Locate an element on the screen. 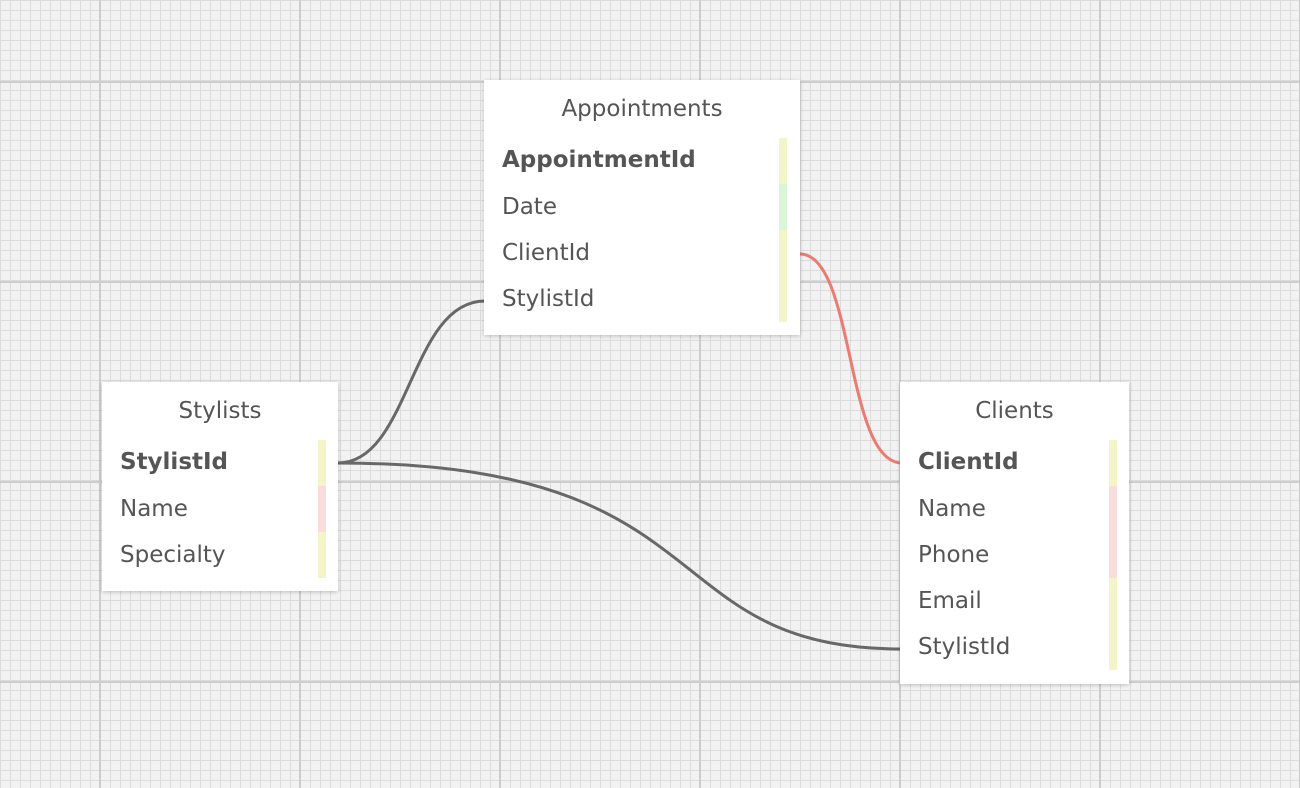  table-title: Clients is located at coordinates (1014, 411).